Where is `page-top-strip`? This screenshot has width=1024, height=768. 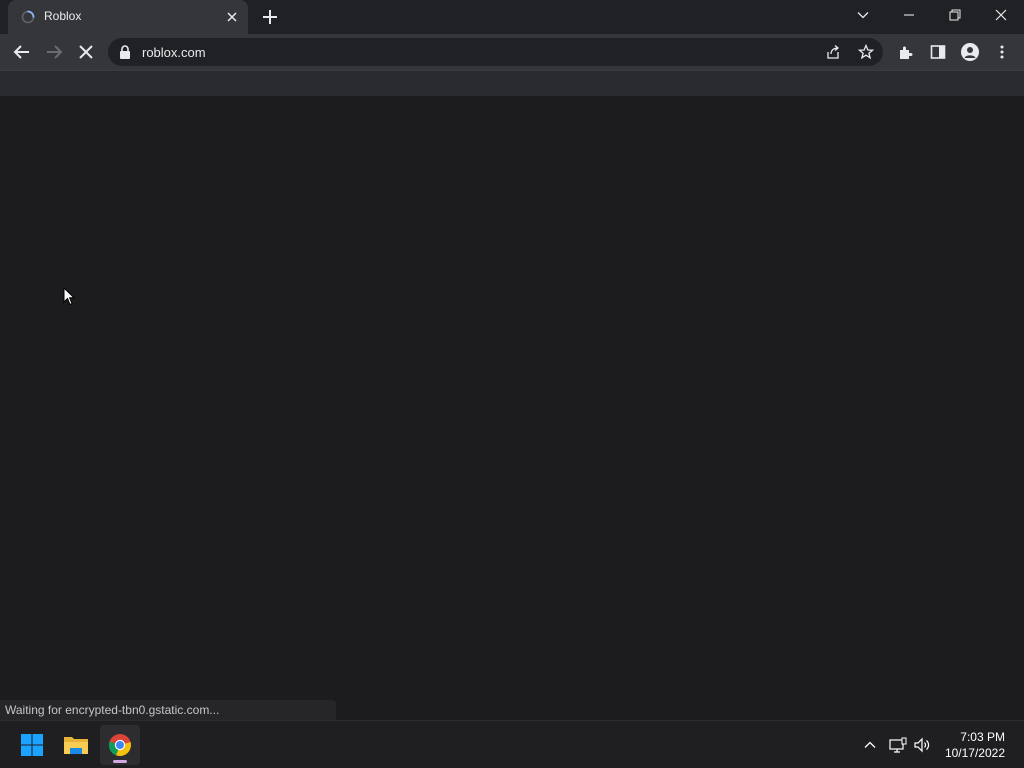
page-top-strip is located at coordinates (512, 83).